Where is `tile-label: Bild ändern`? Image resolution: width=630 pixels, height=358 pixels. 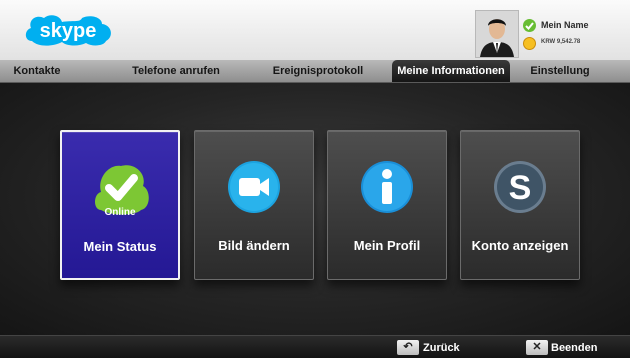 tile-label: Bild ändern is located at coordinates (254, 245).